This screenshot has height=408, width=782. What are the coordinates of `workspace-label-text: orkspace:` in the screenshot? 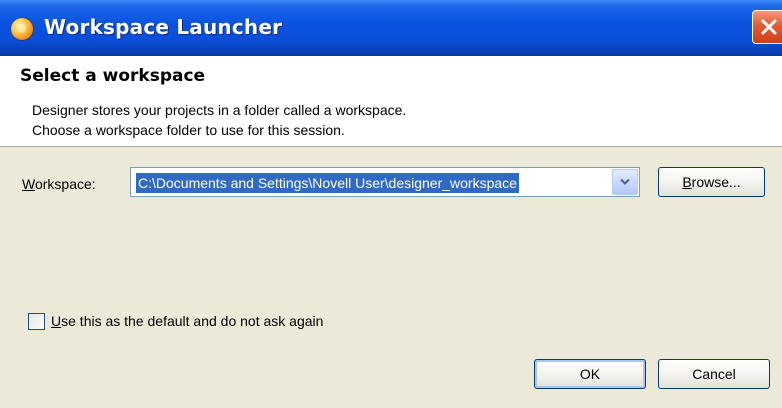 It's located at (65, 184).